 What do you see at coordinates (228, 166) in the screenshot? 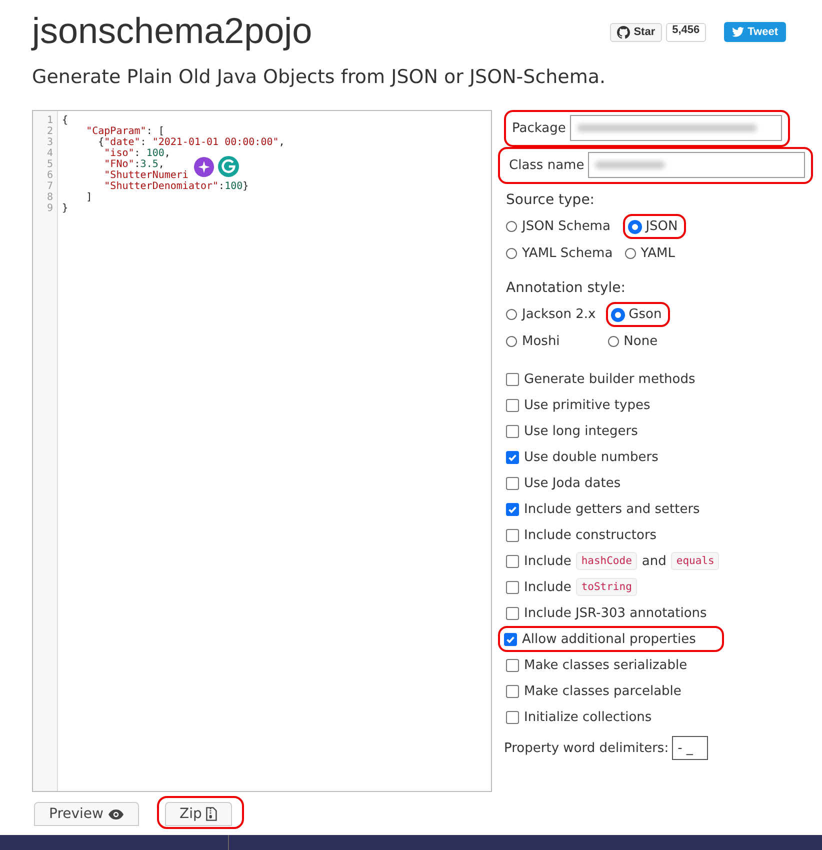
I see `grammar-check-icon` at bounding box center [228, 166].